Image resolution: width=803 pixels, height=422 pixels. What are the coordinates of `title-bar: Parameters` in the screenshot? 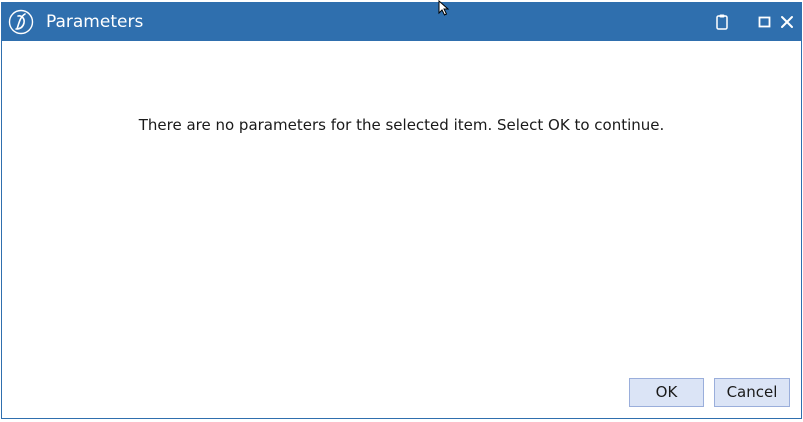 It's located at (401, 22).